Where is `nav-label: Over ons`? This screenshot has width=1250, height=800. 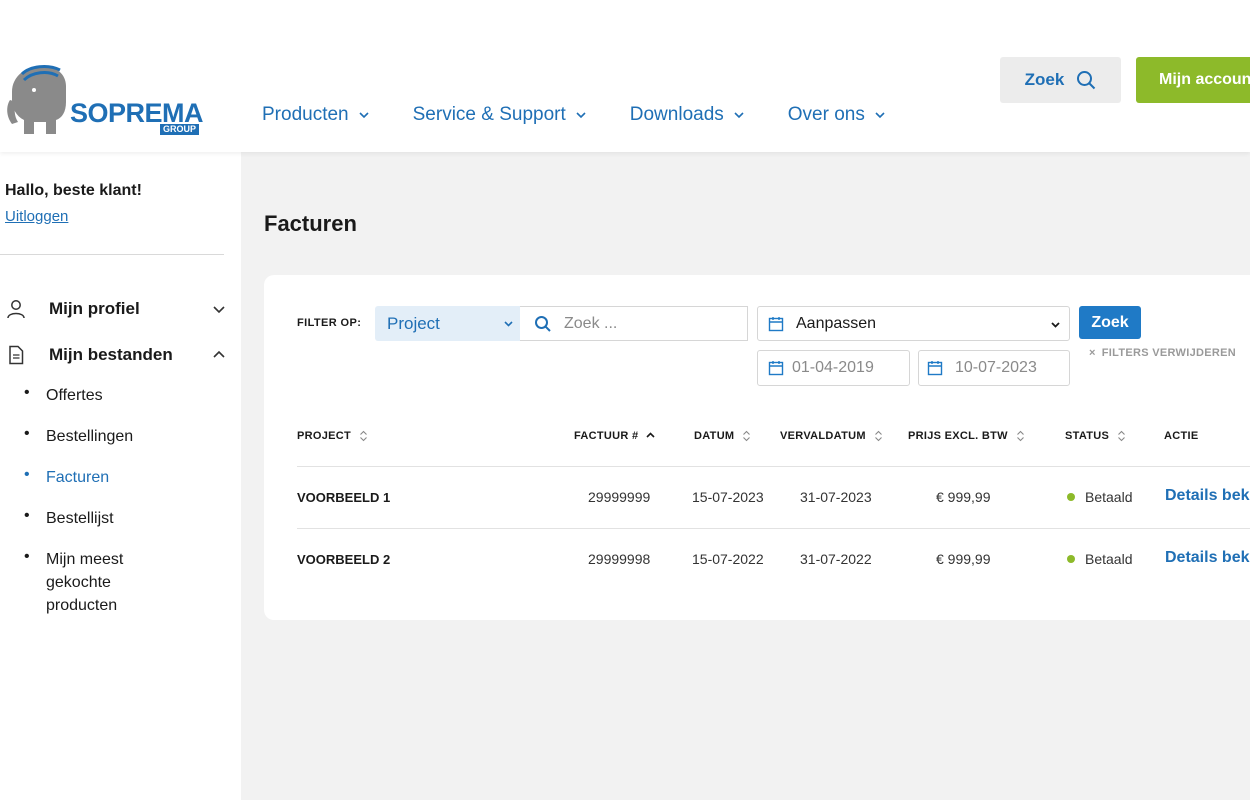
nav-label: Over ons is located at coordinates (826, 114).